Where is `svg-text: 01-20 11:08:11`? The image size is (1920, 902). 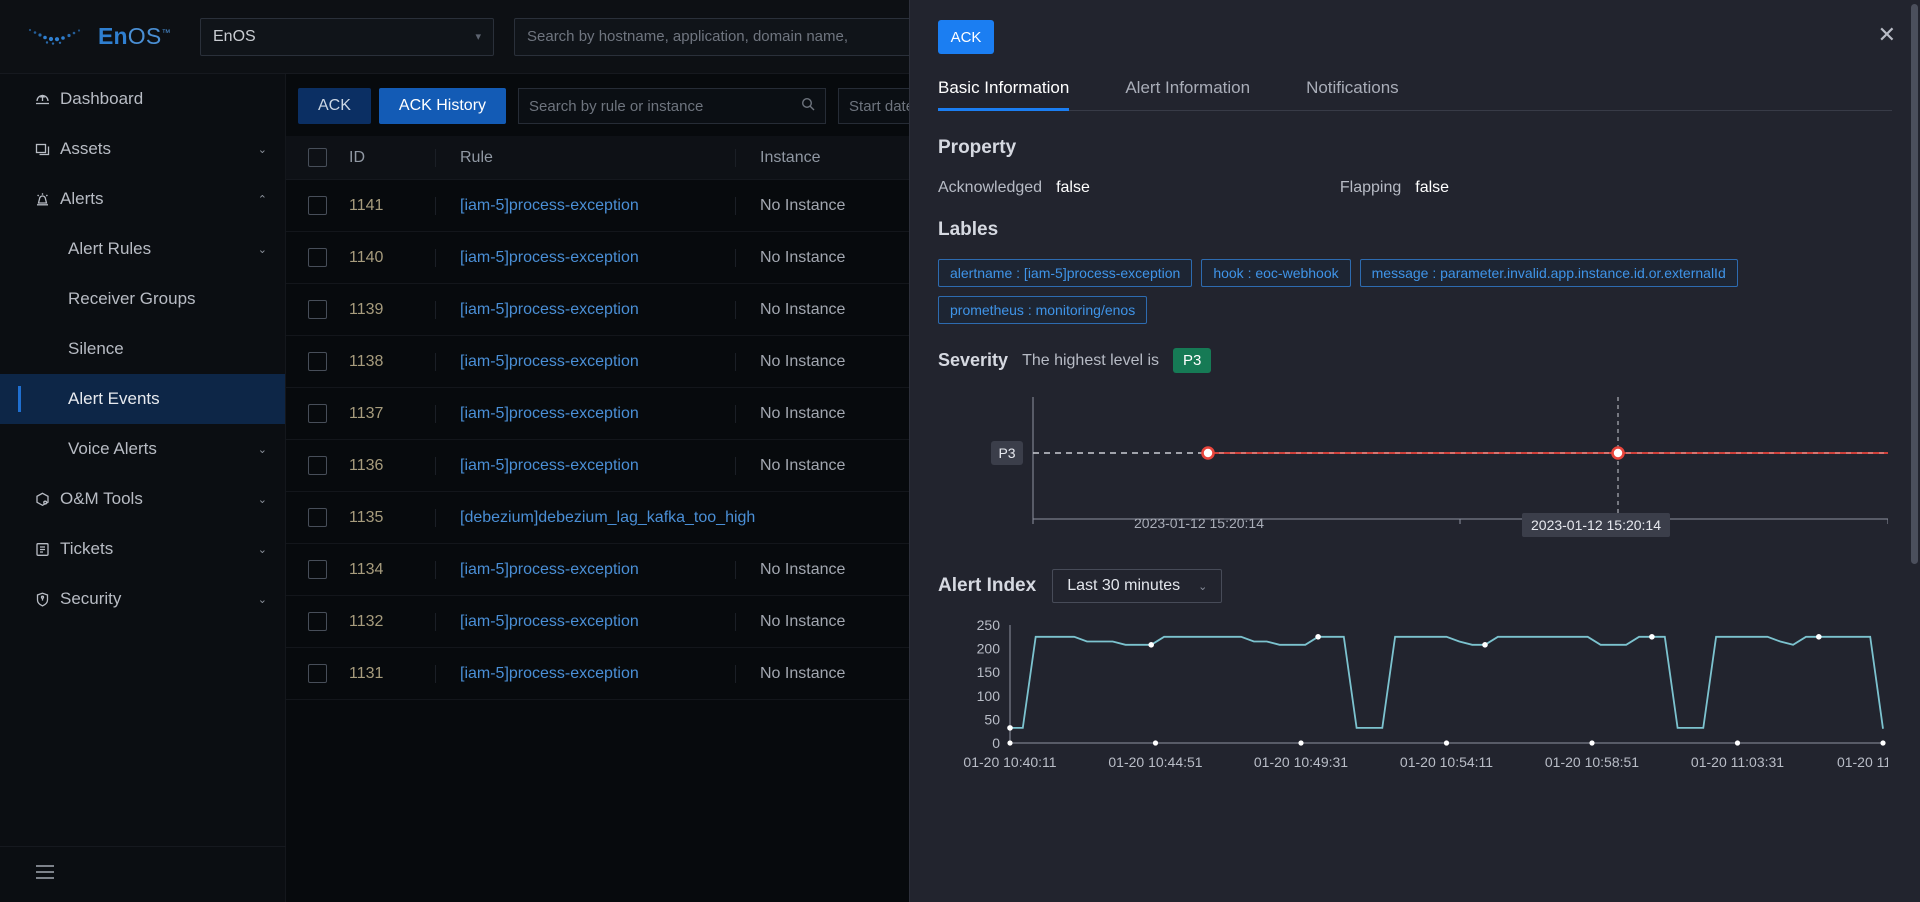
svg-text: 01-20 11:08:11 is located at coordinates (1862, 762).